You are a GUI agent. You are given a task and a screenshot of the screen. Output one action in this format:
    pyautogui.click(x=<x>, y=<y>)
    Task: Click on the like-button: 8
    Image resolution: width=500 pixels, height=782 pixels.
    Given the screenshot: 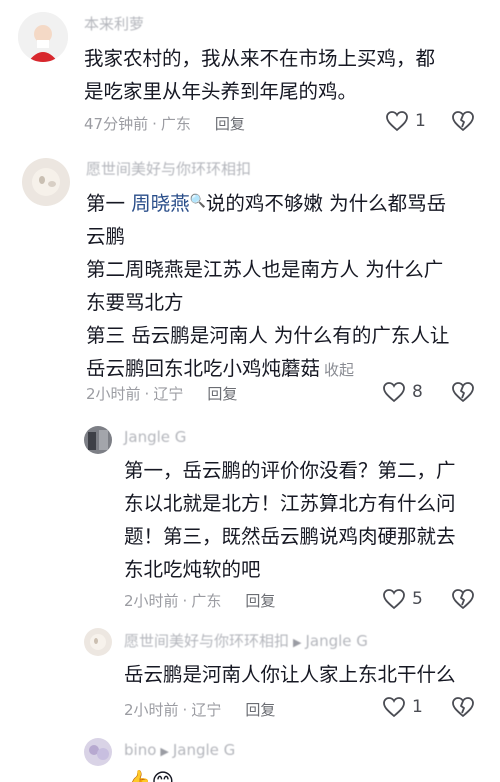 What is the action you would take?
    pyautogui.click(x=402, y=392)
    